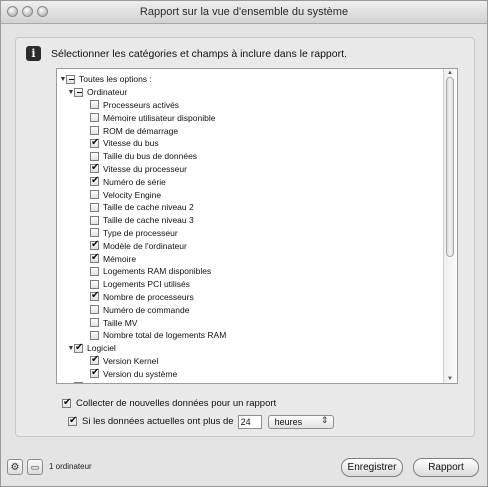  Describe the element at coordinates (159, 117) in the screenshot. I see `tree-row-label: Mémoire utilisateur disponible` at that location.